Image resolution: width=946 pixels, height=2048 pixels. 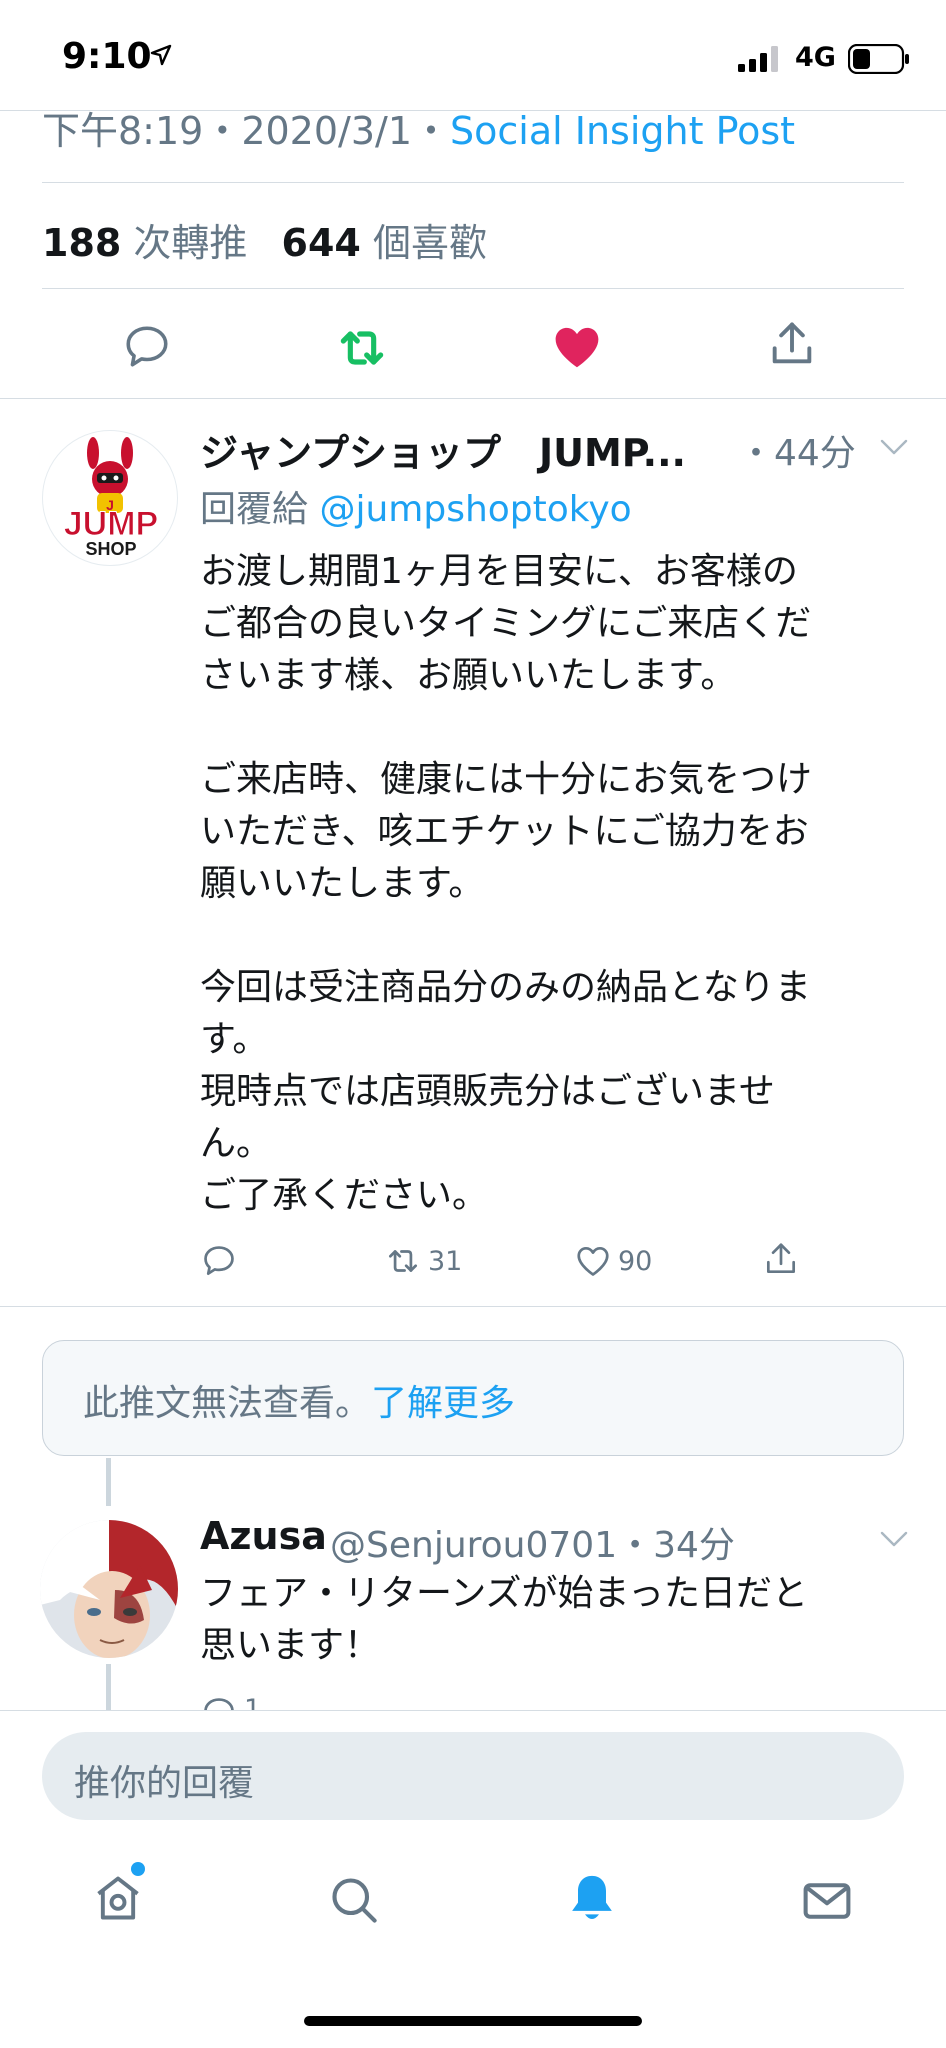 What do you see at coordinates (504, 1619) in the screenshot?
I see `tweet-text: フェア・リターンズが始まった日だと 思います！` at bounding box center [504, 1619].